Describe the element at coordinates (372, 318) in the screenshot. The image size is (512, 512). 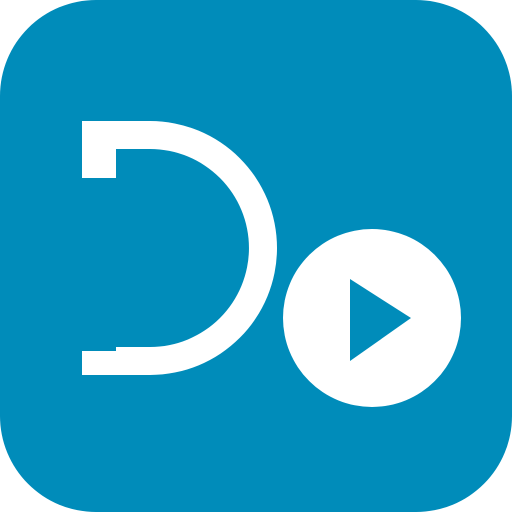
I see `play-circle-icon` at that location.